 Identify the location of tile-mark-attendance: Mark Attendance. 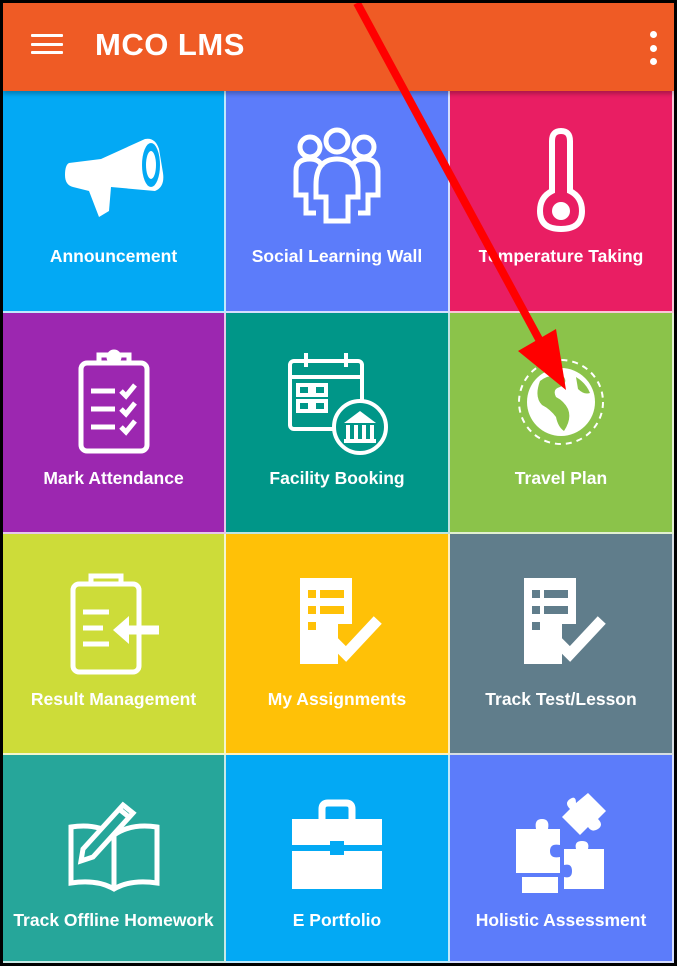
(114, 423).